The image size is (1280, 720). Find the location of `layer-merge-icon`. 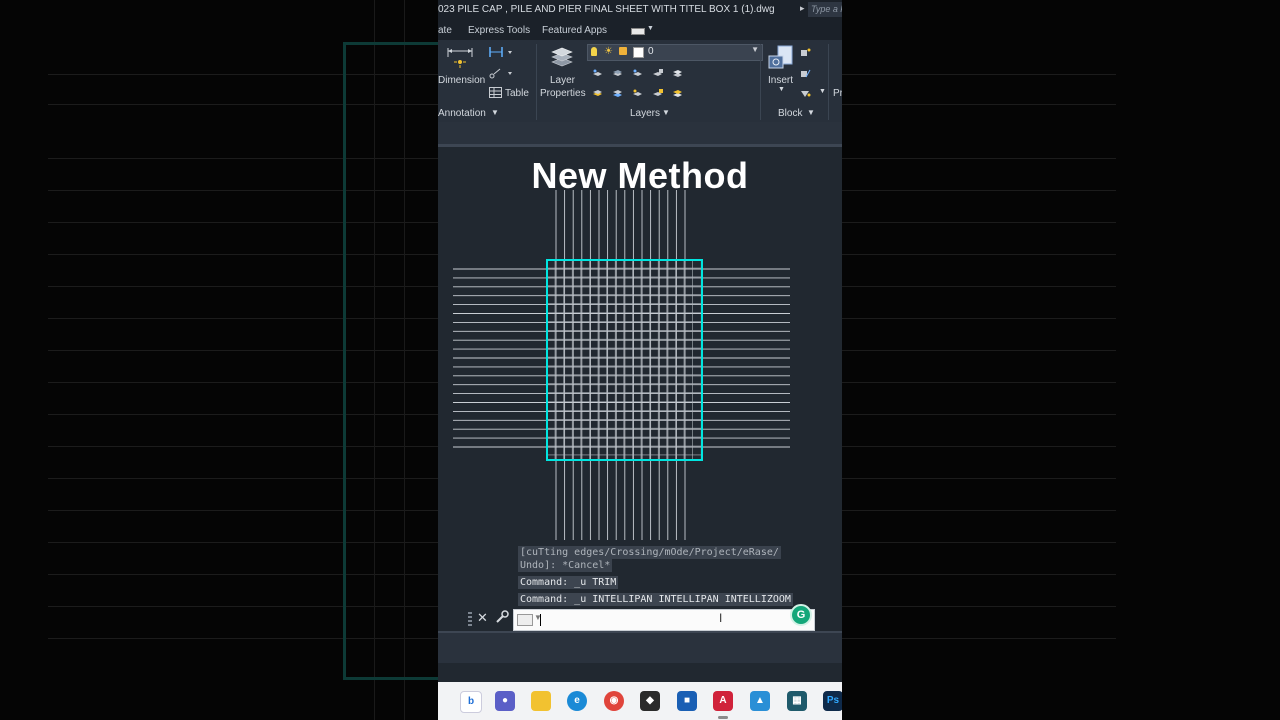

layer-merge-icon is located at coordinates (677, 93).